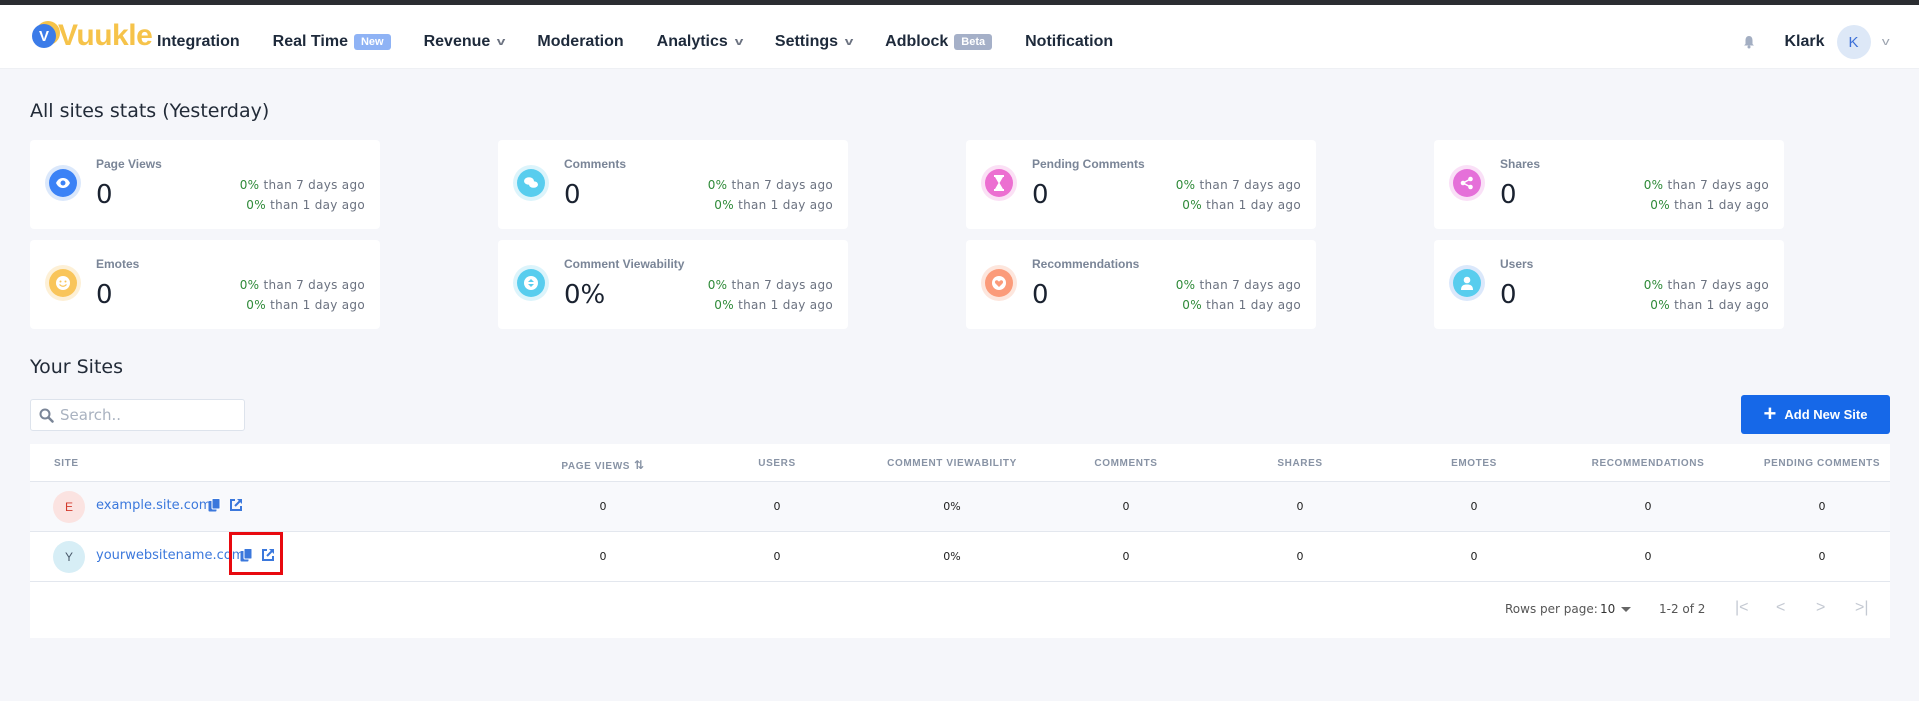 The width and height of the screenshot is (1919, 701). What do you see at coordinates (531, 283) in the screenshot?
I see `scroll-arrows-icon` at bounding box center [531, 283].